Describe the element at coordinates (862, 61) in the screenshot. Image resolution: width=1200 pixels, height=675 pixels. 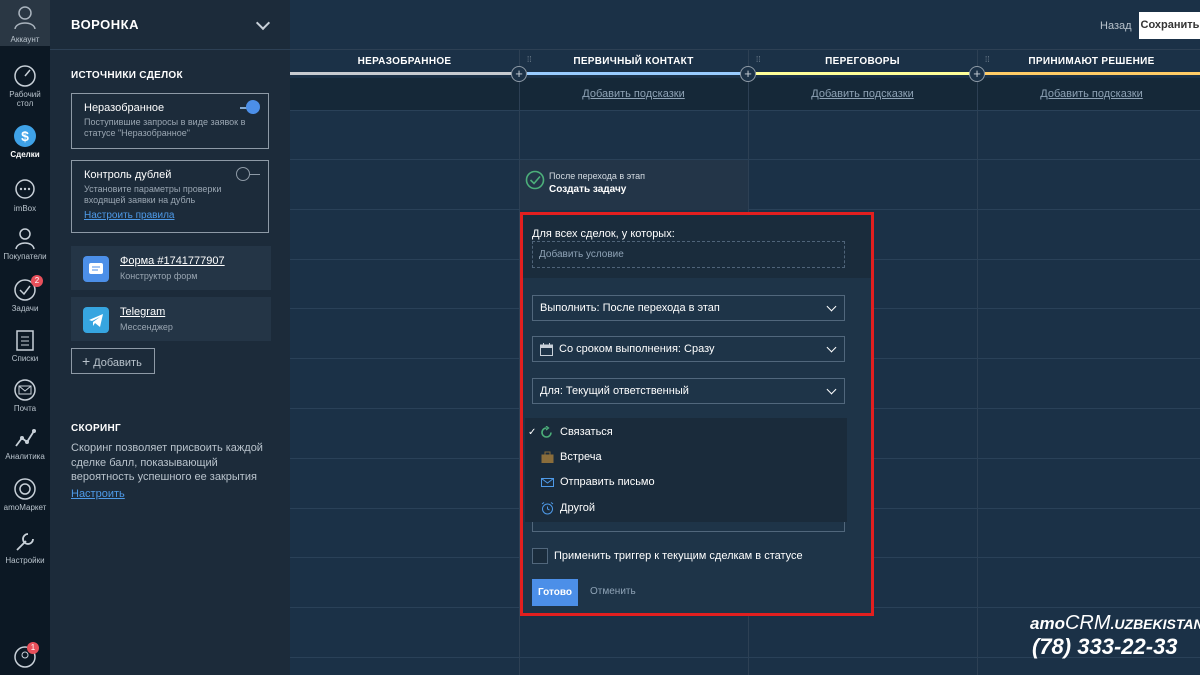
I see `column-title-negotiation: ПЕРЕГОВОРЫ` at that location.